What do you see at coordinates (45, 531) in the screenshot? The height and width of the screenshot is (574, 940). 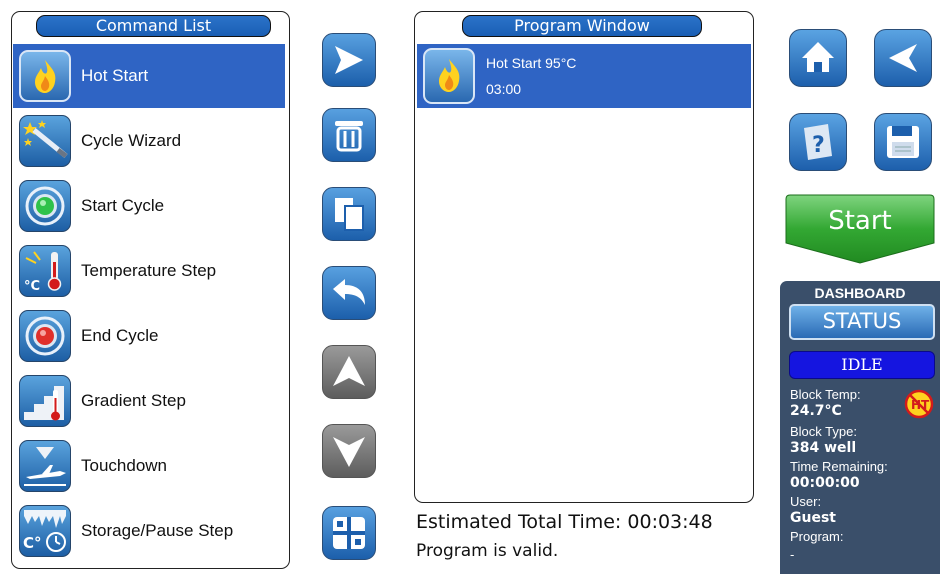 I see `storage-pause-icon: C°` at bounding box center [45, 531].